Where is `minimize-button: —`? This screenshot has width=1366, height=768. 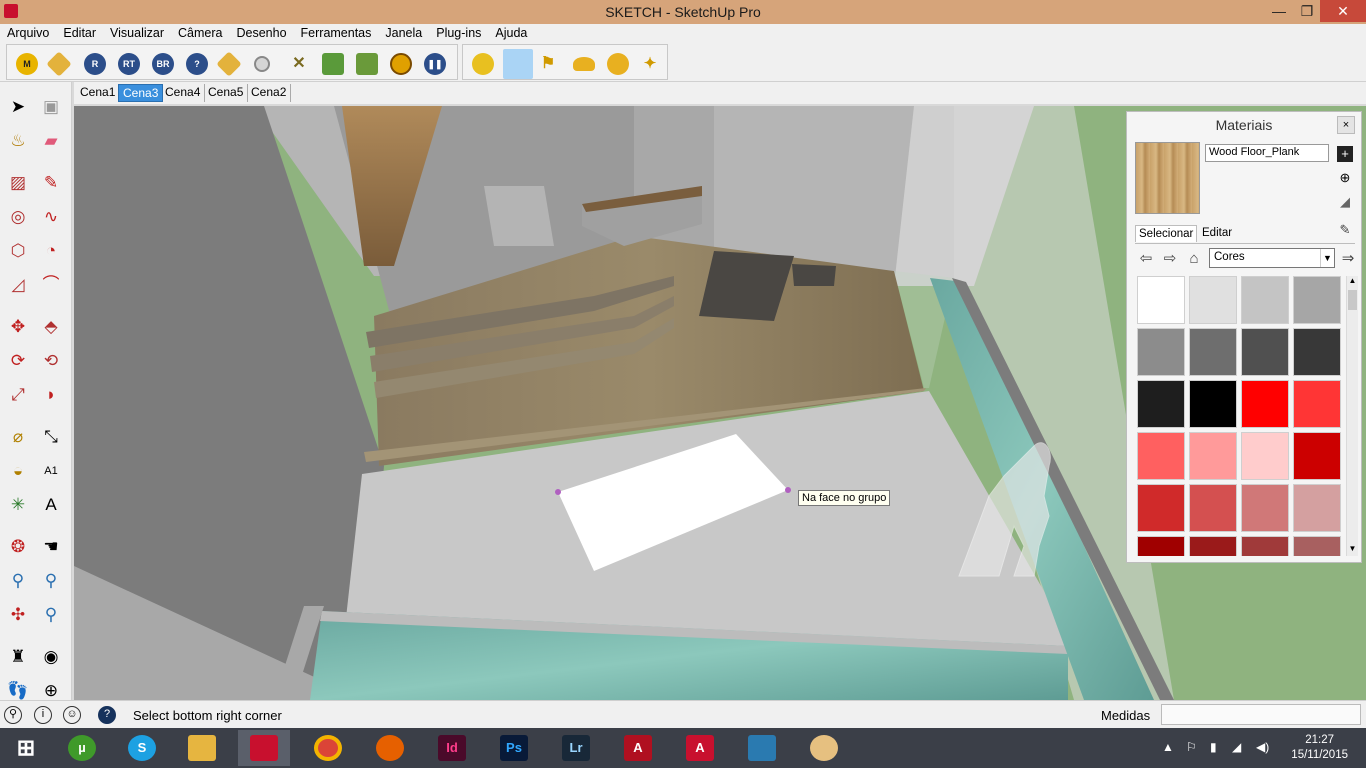
minimize-button: — is located at coordinates (1279, 11).